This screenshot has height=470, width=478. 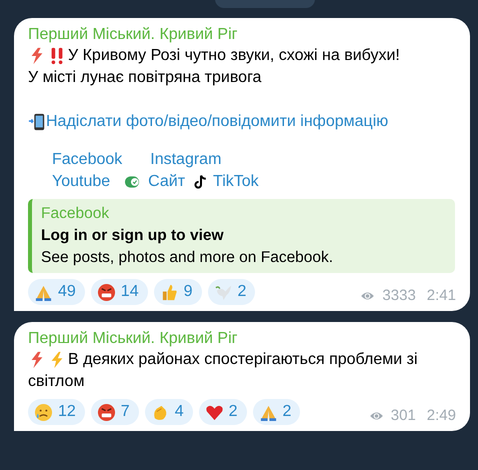 I want to click on social-link: TikTok, so click(x=236, y=182).